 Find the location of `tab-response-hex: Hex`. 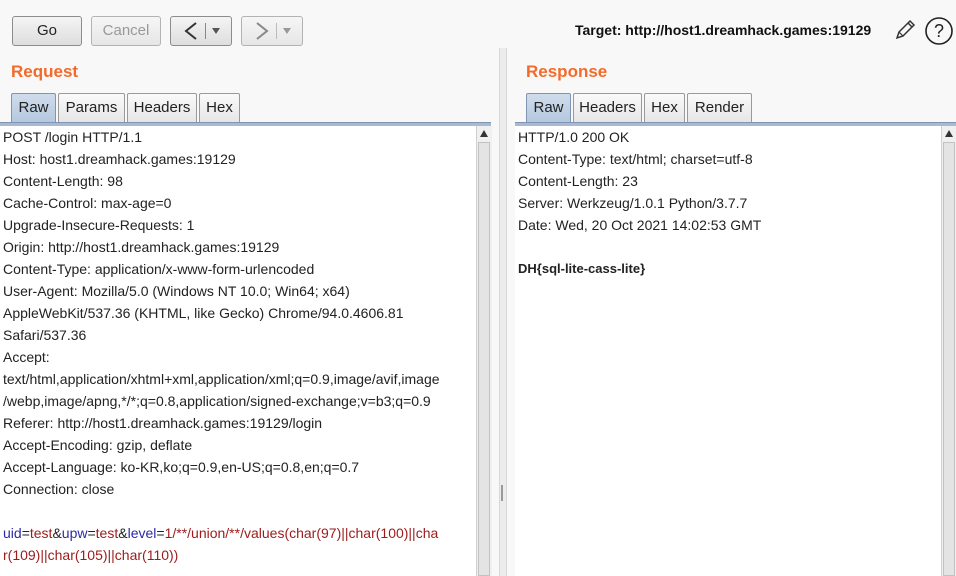

tab-response-hex: Hex is located at coordinates (664, 107).